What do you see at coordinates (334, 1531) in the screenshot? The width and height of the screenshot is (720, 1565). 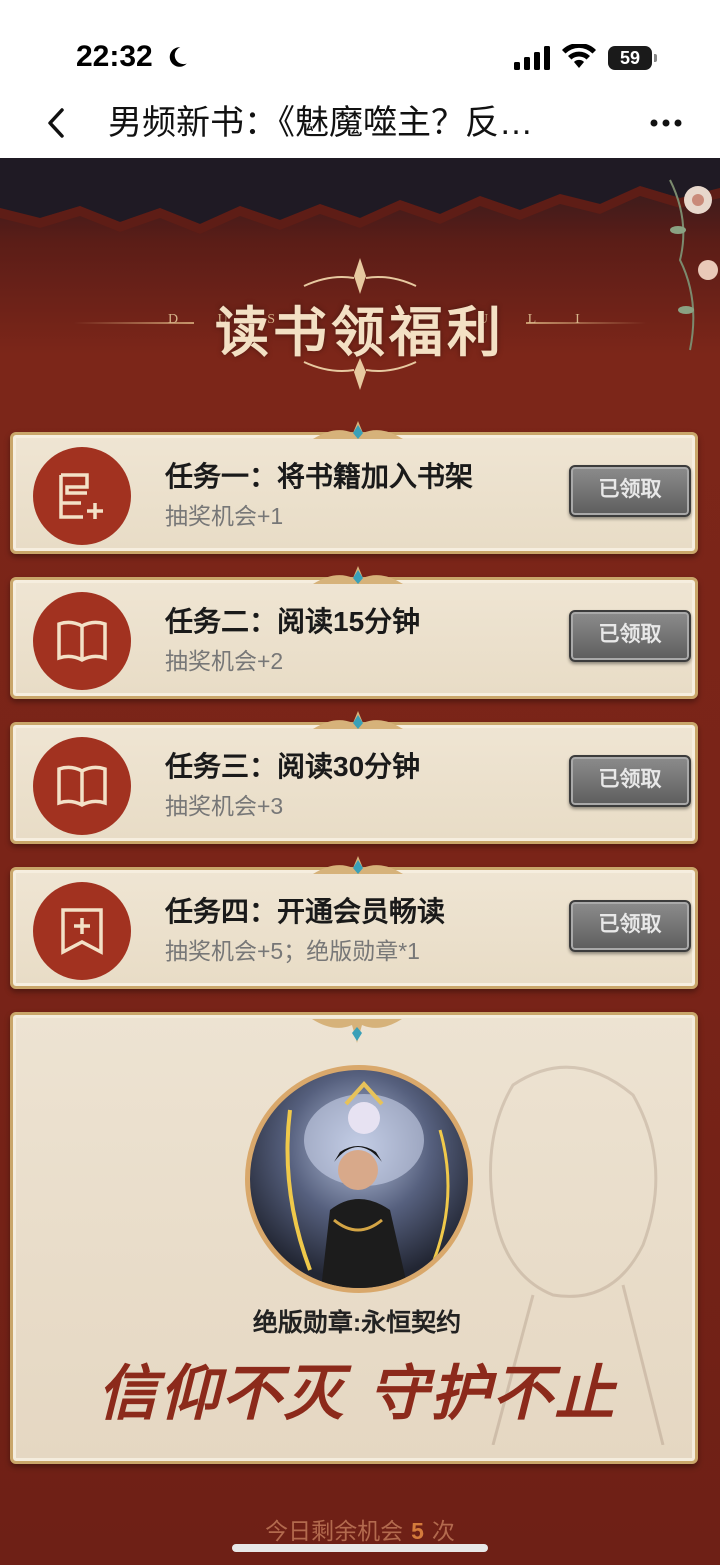 I see `remaining-prefix: 今日剩余机会` at bounding box center [334, 1531].